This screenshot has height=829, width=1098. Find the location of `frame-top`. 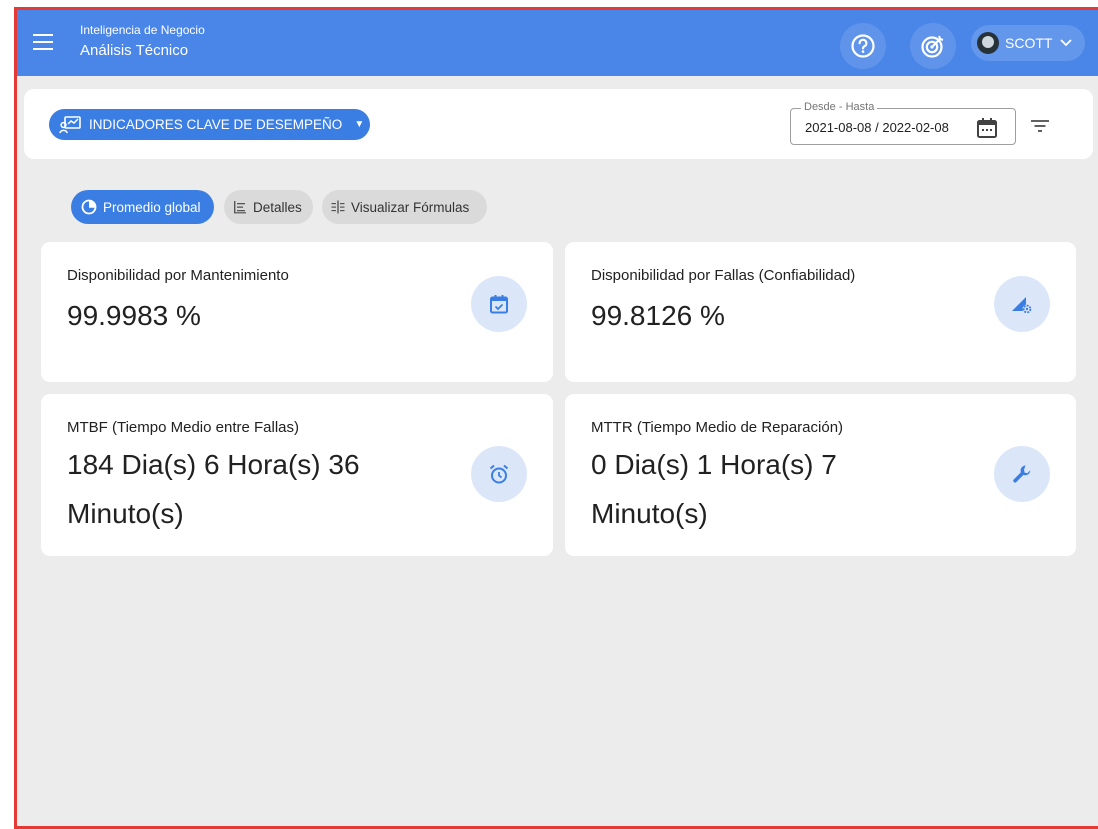

frame-top is located at coordinates (556, 8).